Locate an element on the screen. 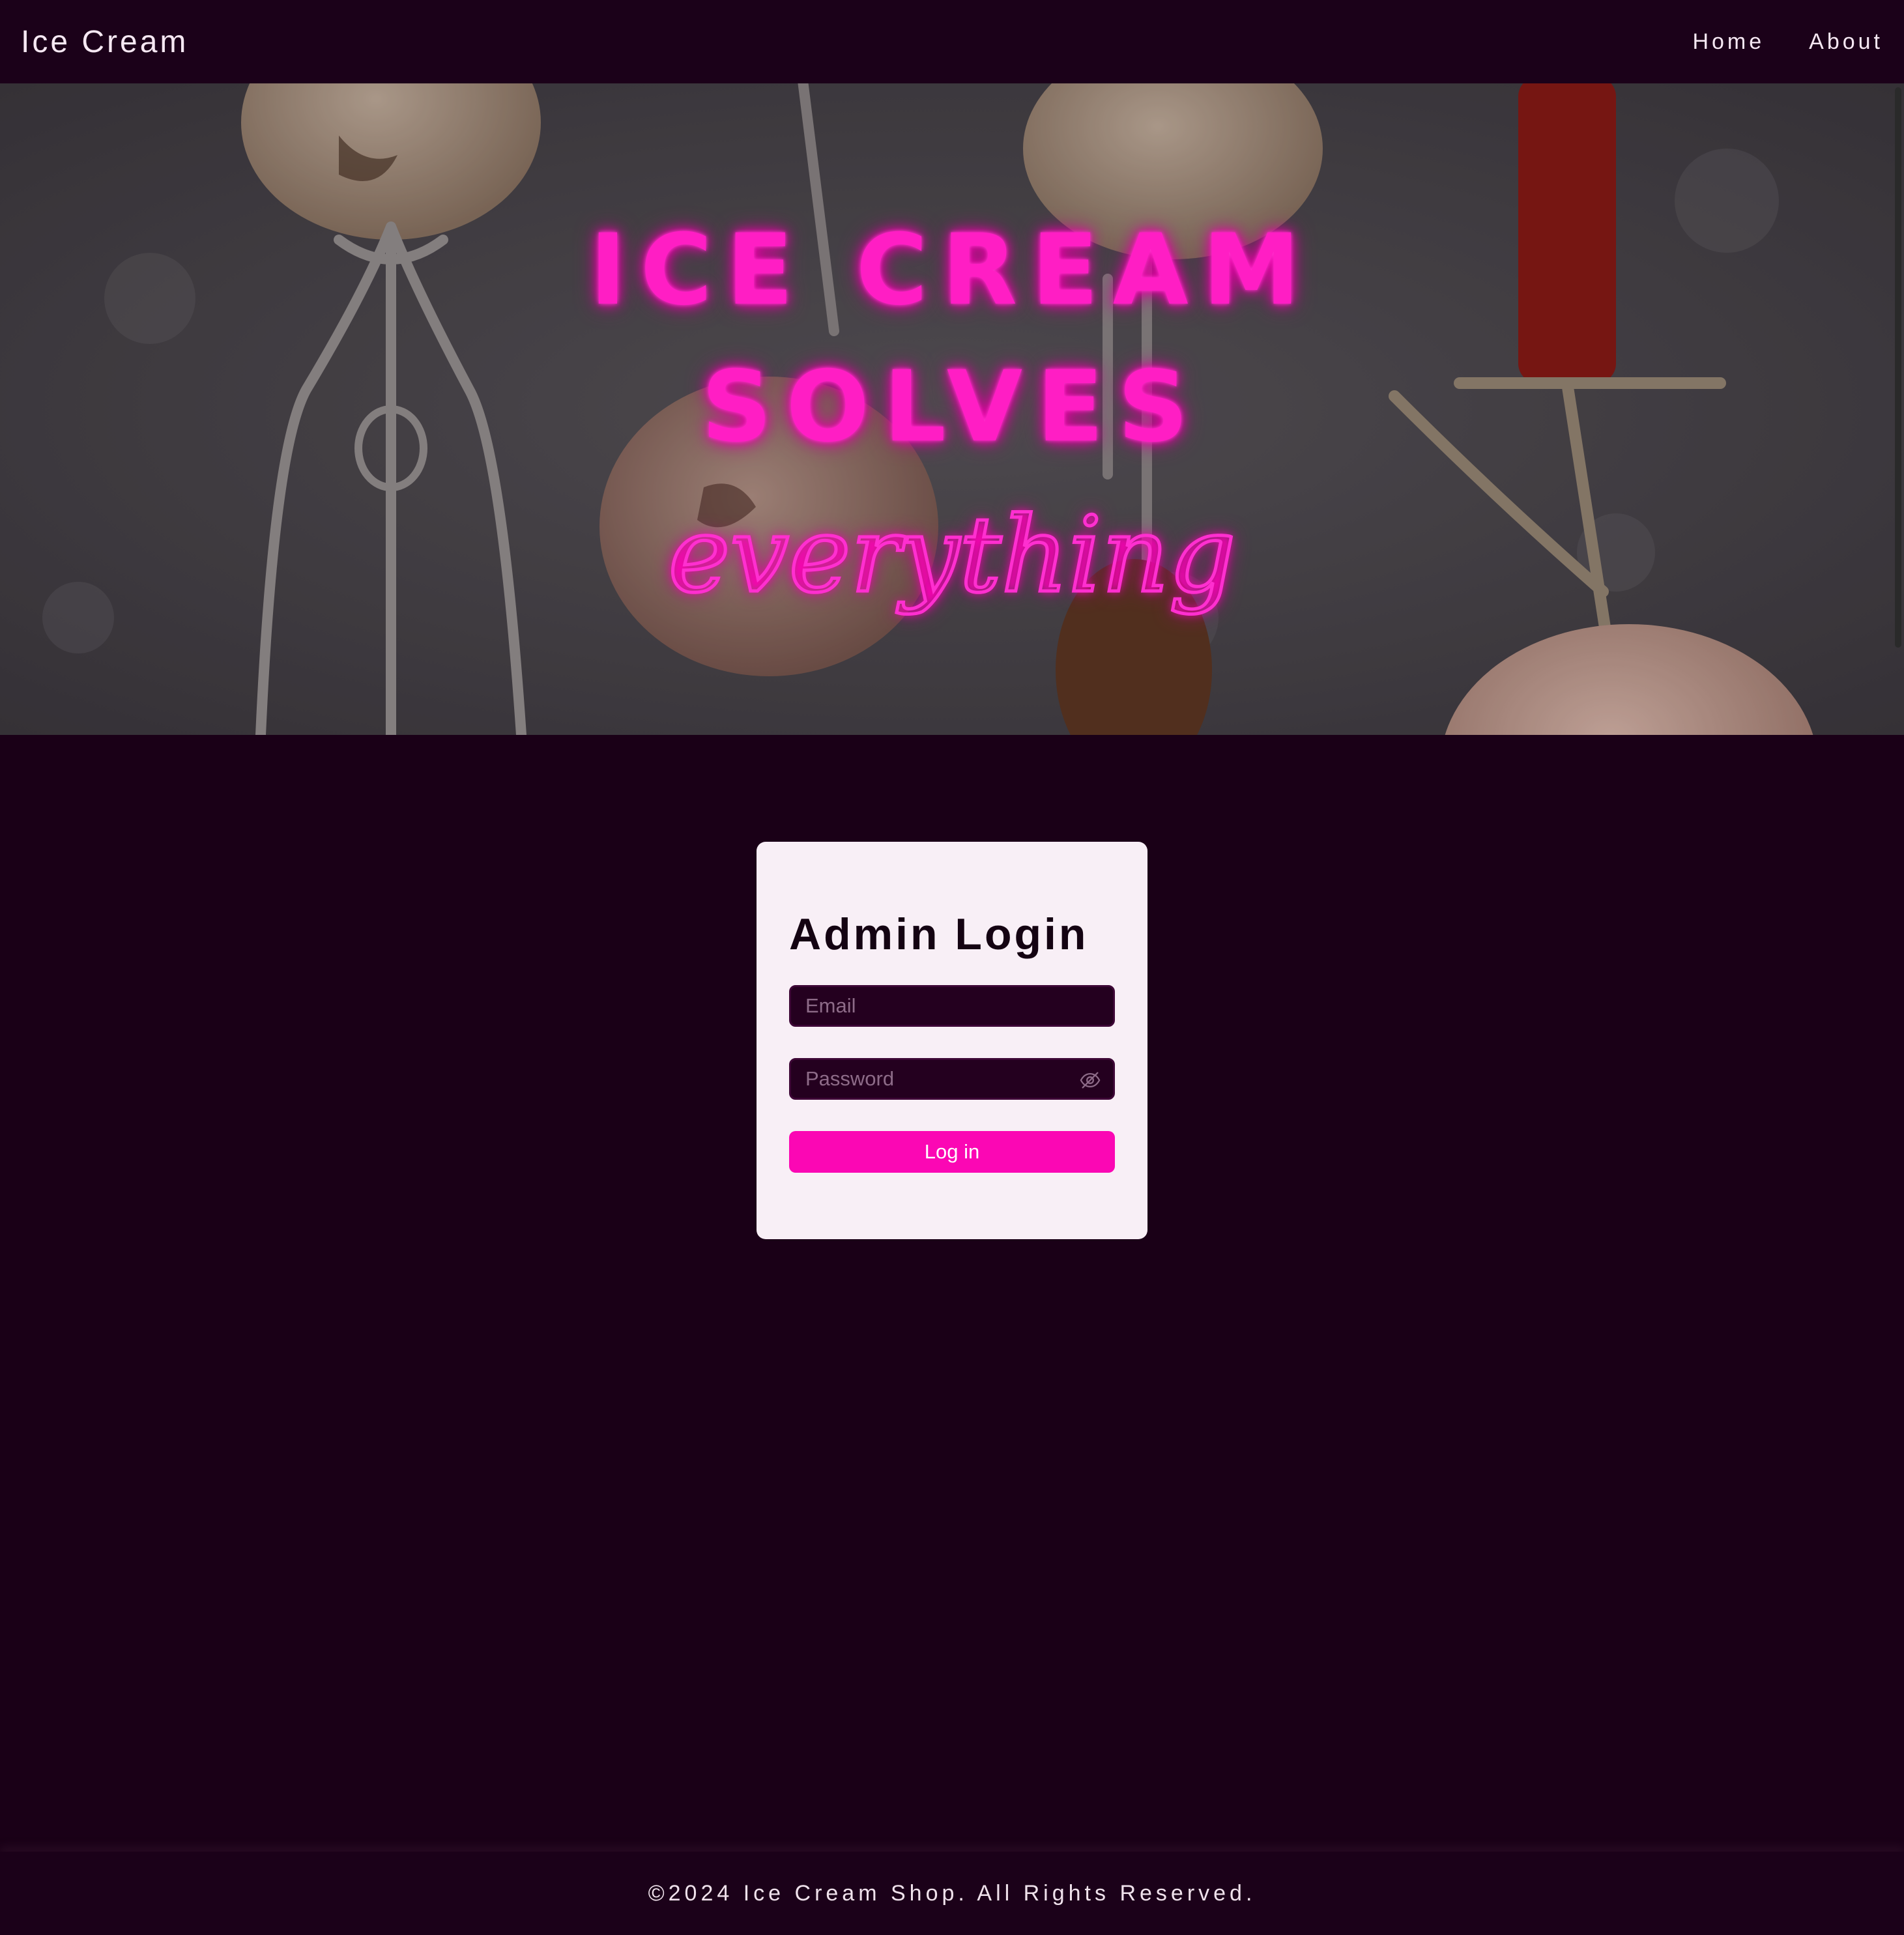 The image size is (1904, 1935). admin-login-card: Admin Login Log in is located at coordinates (952, 1040).